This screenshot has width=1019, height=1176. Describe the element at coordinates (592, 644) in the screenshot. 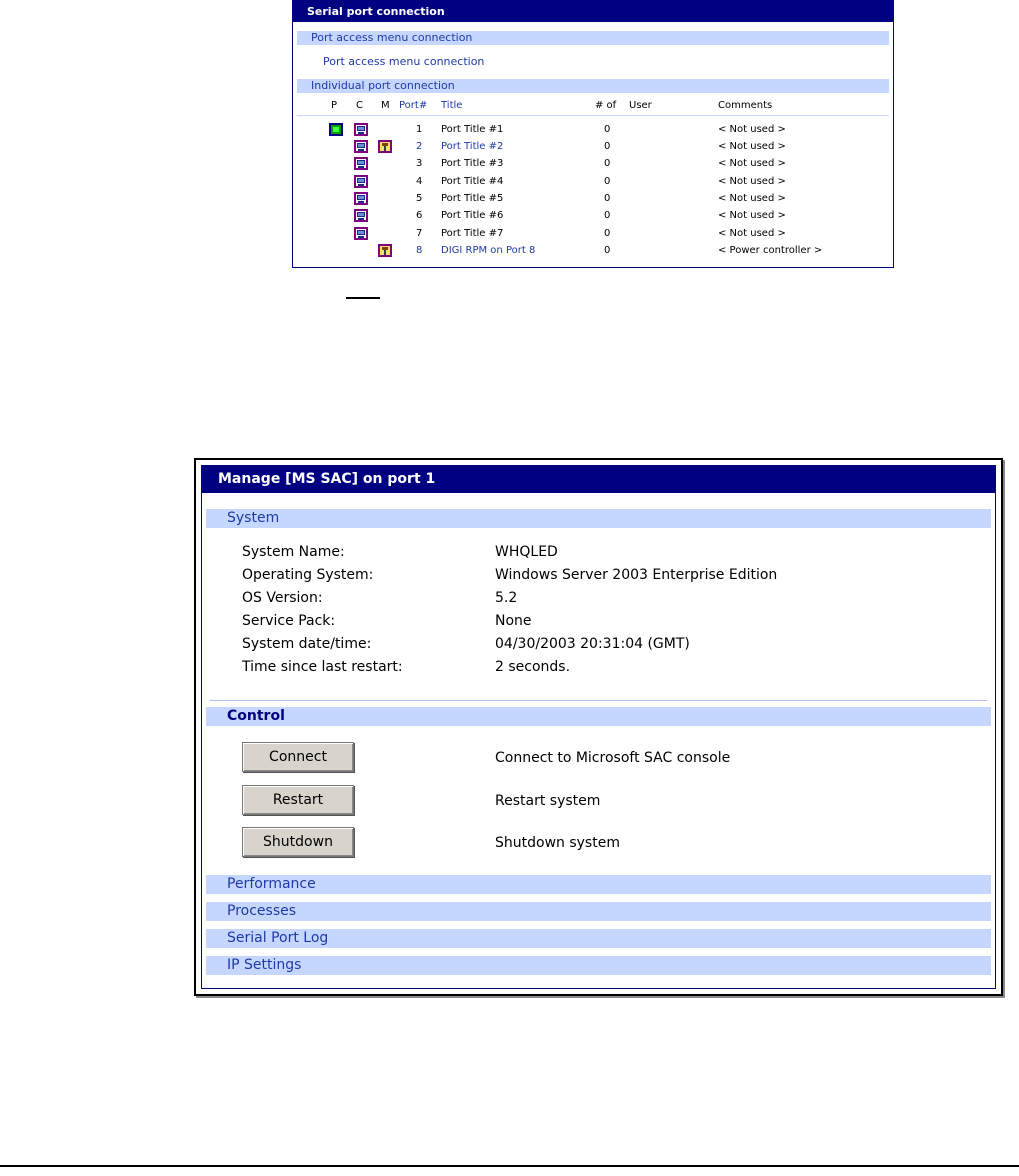

I see `value-system-datetime: 04/30/2003 20:31:04 (GMT)` at that location.